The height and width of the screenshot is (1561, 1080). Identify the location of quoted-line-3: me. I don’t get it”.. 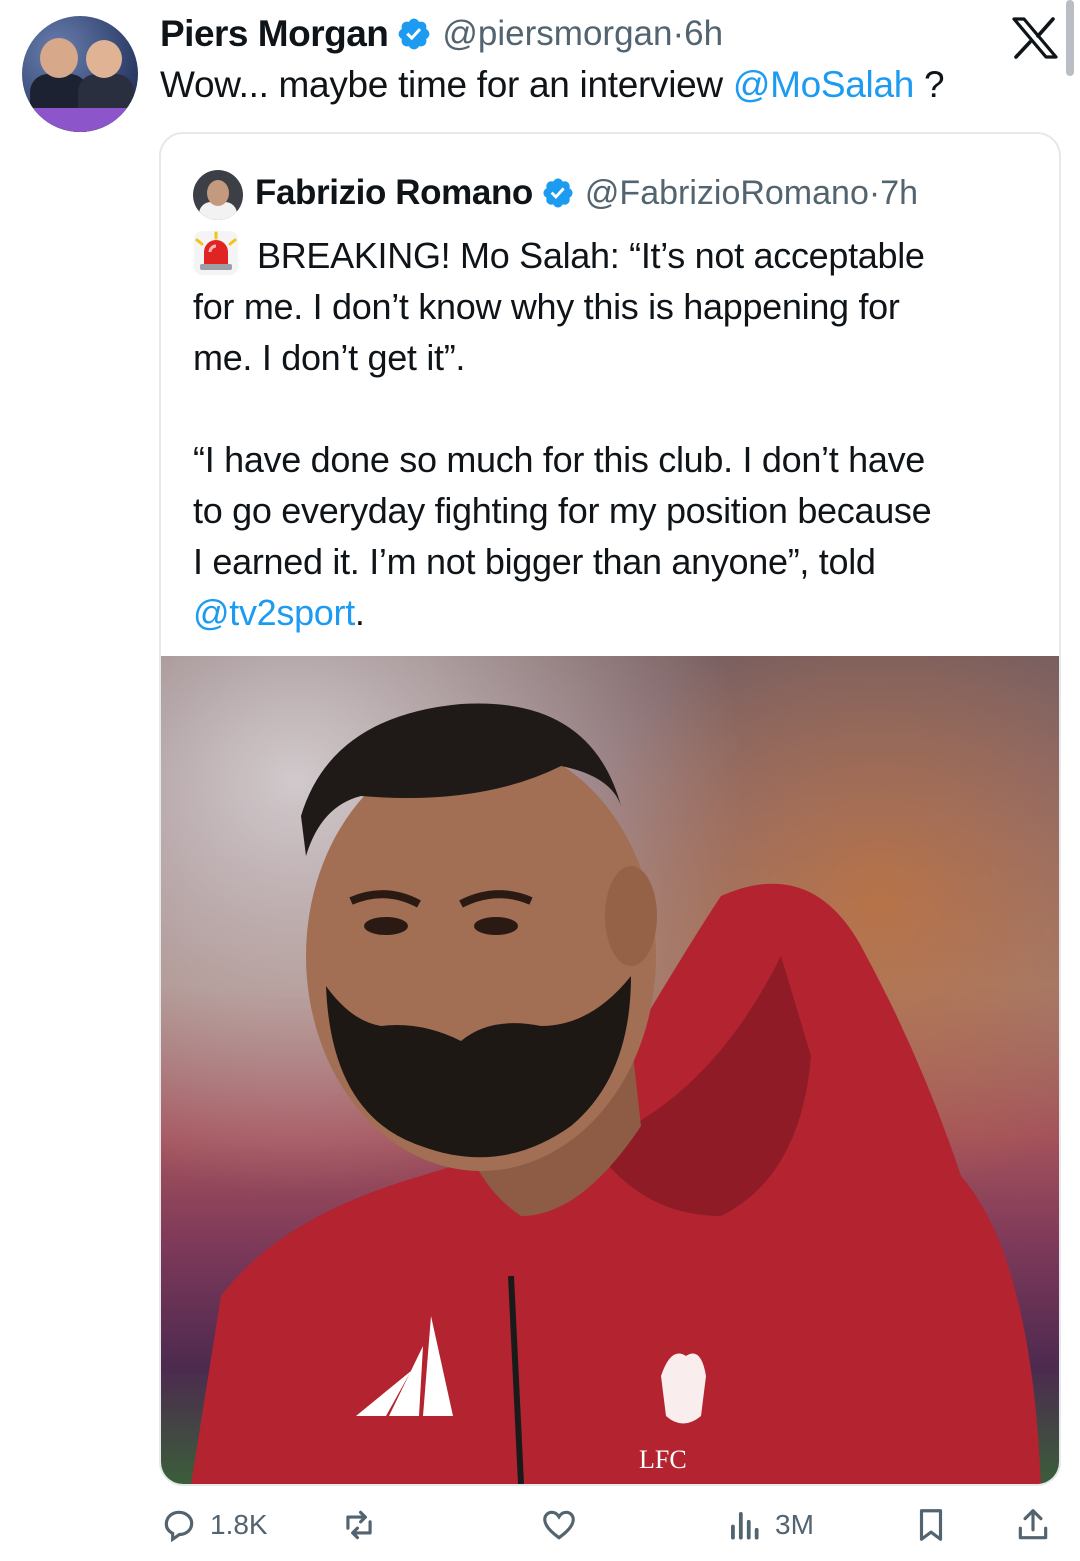
(329, 357).